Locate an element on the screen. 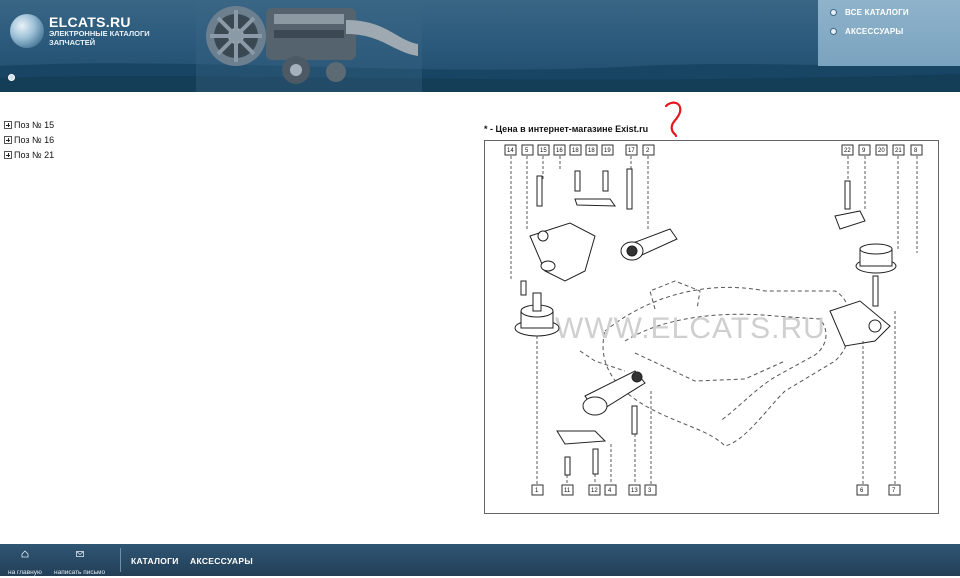 The height and width of the screenshot is (578, 960). callout-6: 6 is located at coordinates (862, 490).